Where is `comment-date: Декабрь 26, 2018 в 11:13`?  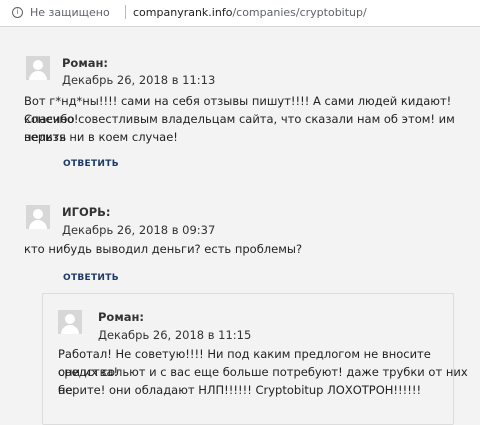 comment-date: Декабрь 26, 2018 в 11:13 is located at coordinates (138, 80).